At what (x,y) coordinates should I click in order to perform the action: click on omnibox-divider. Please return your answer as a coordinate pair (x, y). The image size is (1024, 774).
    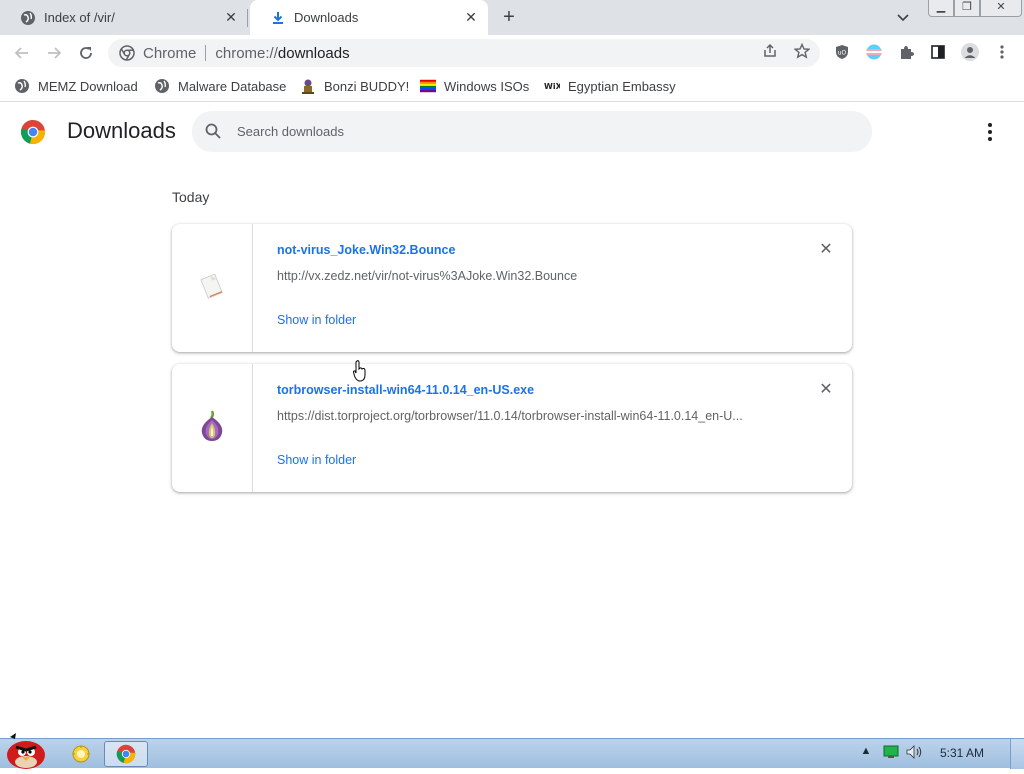
    Looking at the image, I should click on (206, 53).